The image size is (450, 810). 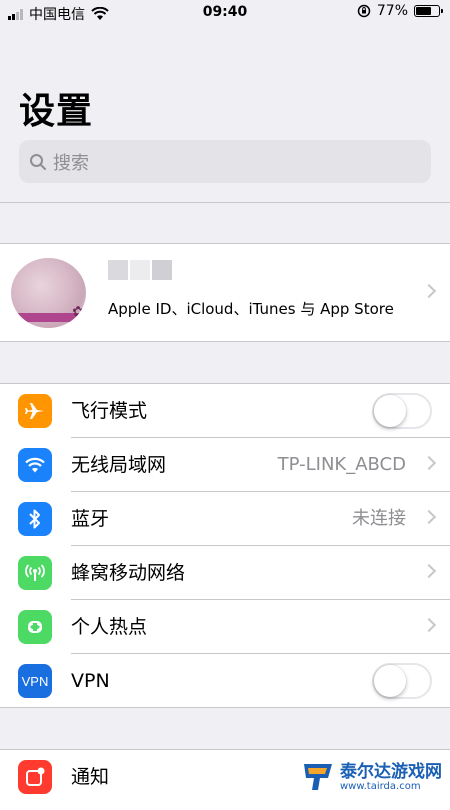 I want to click on row-label: 蜂窝移动网络, so click(x=128, y=573).